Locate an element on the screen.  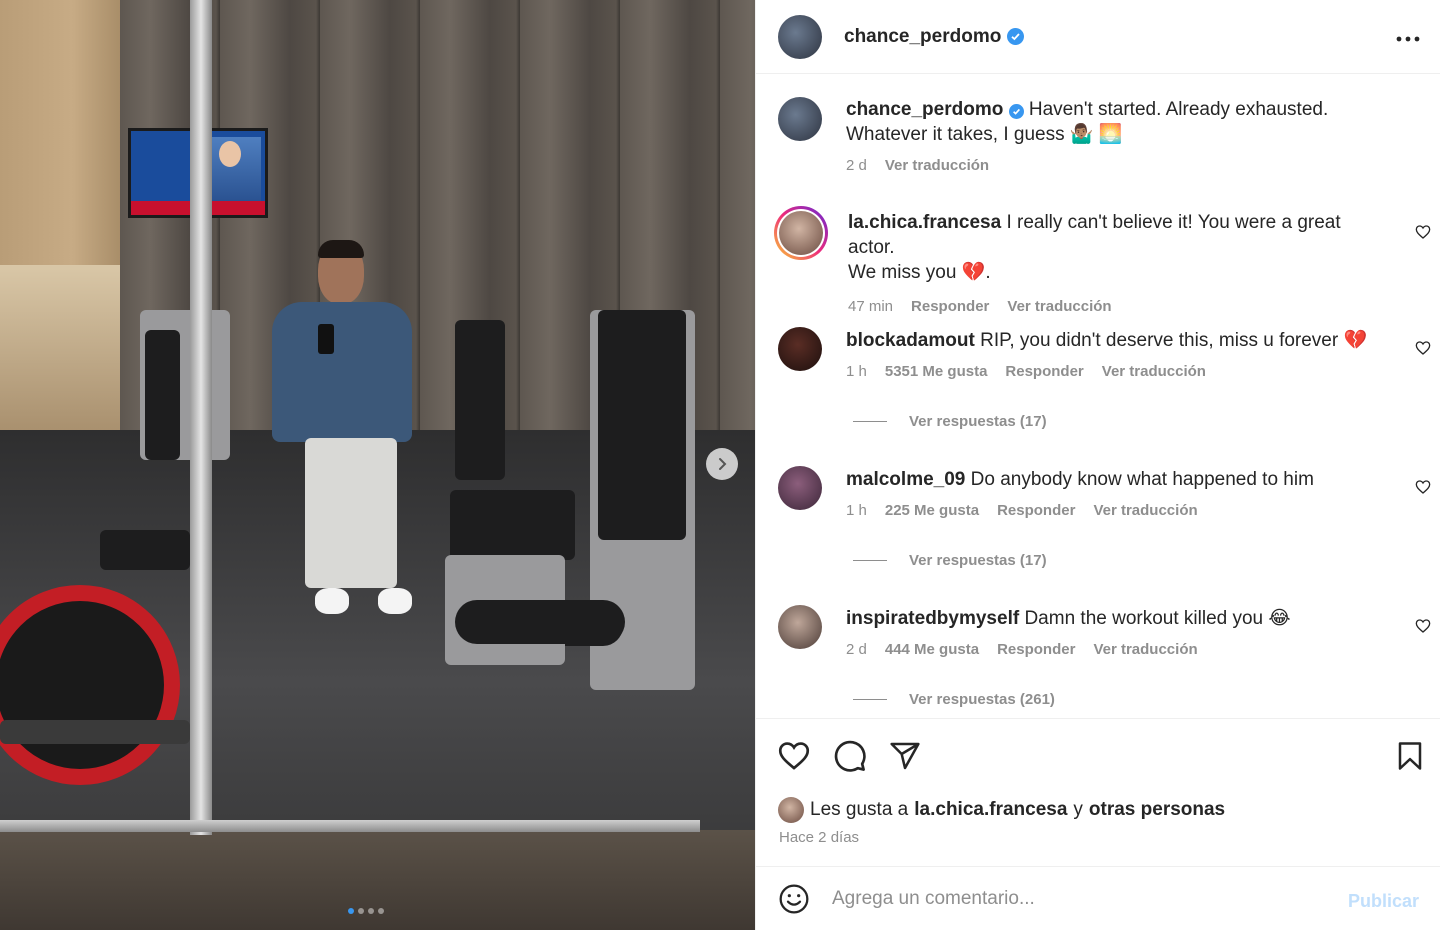
comment-likes: 444 Me gusta is located at coordinates (932, 649).